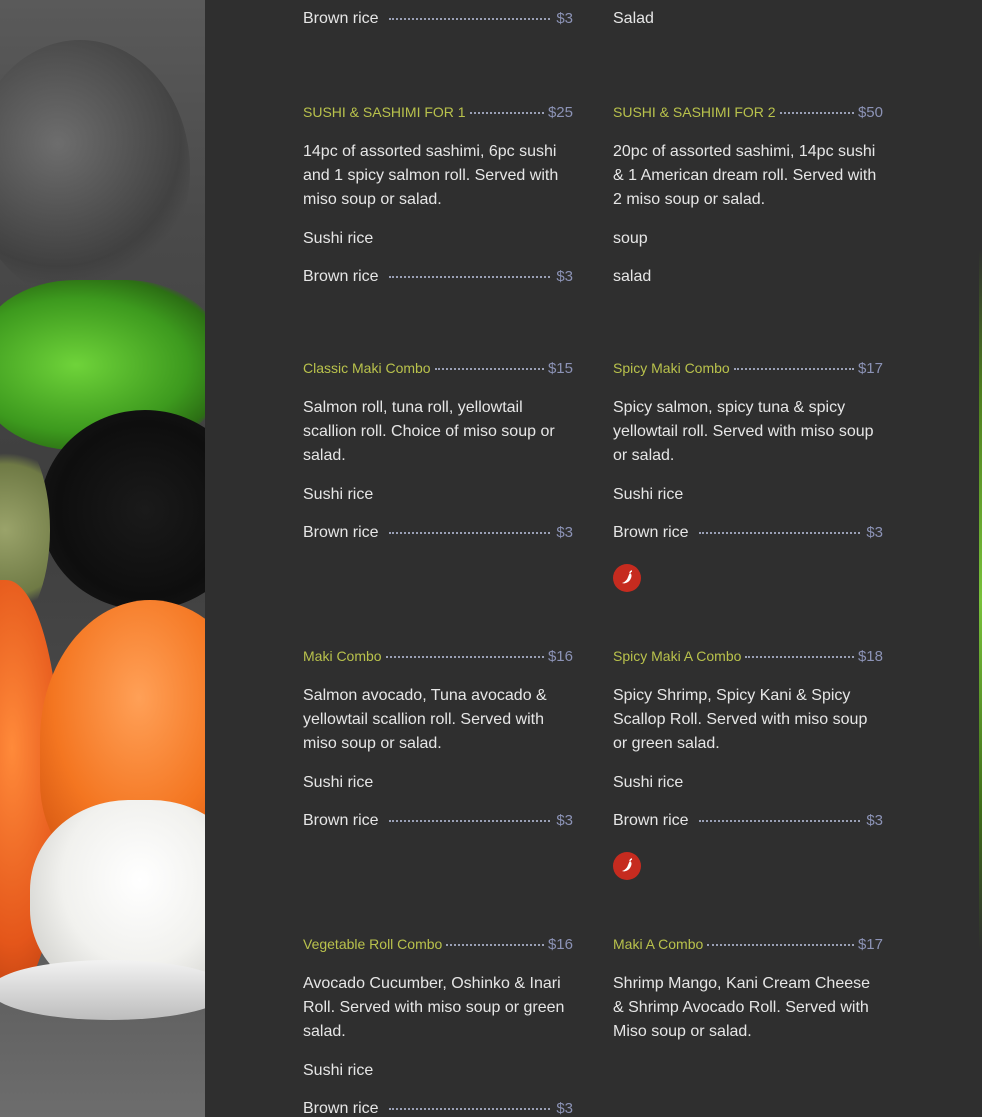 This screenshot has width=982, height=1117. Describe the element at coordinates (367, 368) in the screenshot. I see `item-title: Classic Maki Combo` at that location.